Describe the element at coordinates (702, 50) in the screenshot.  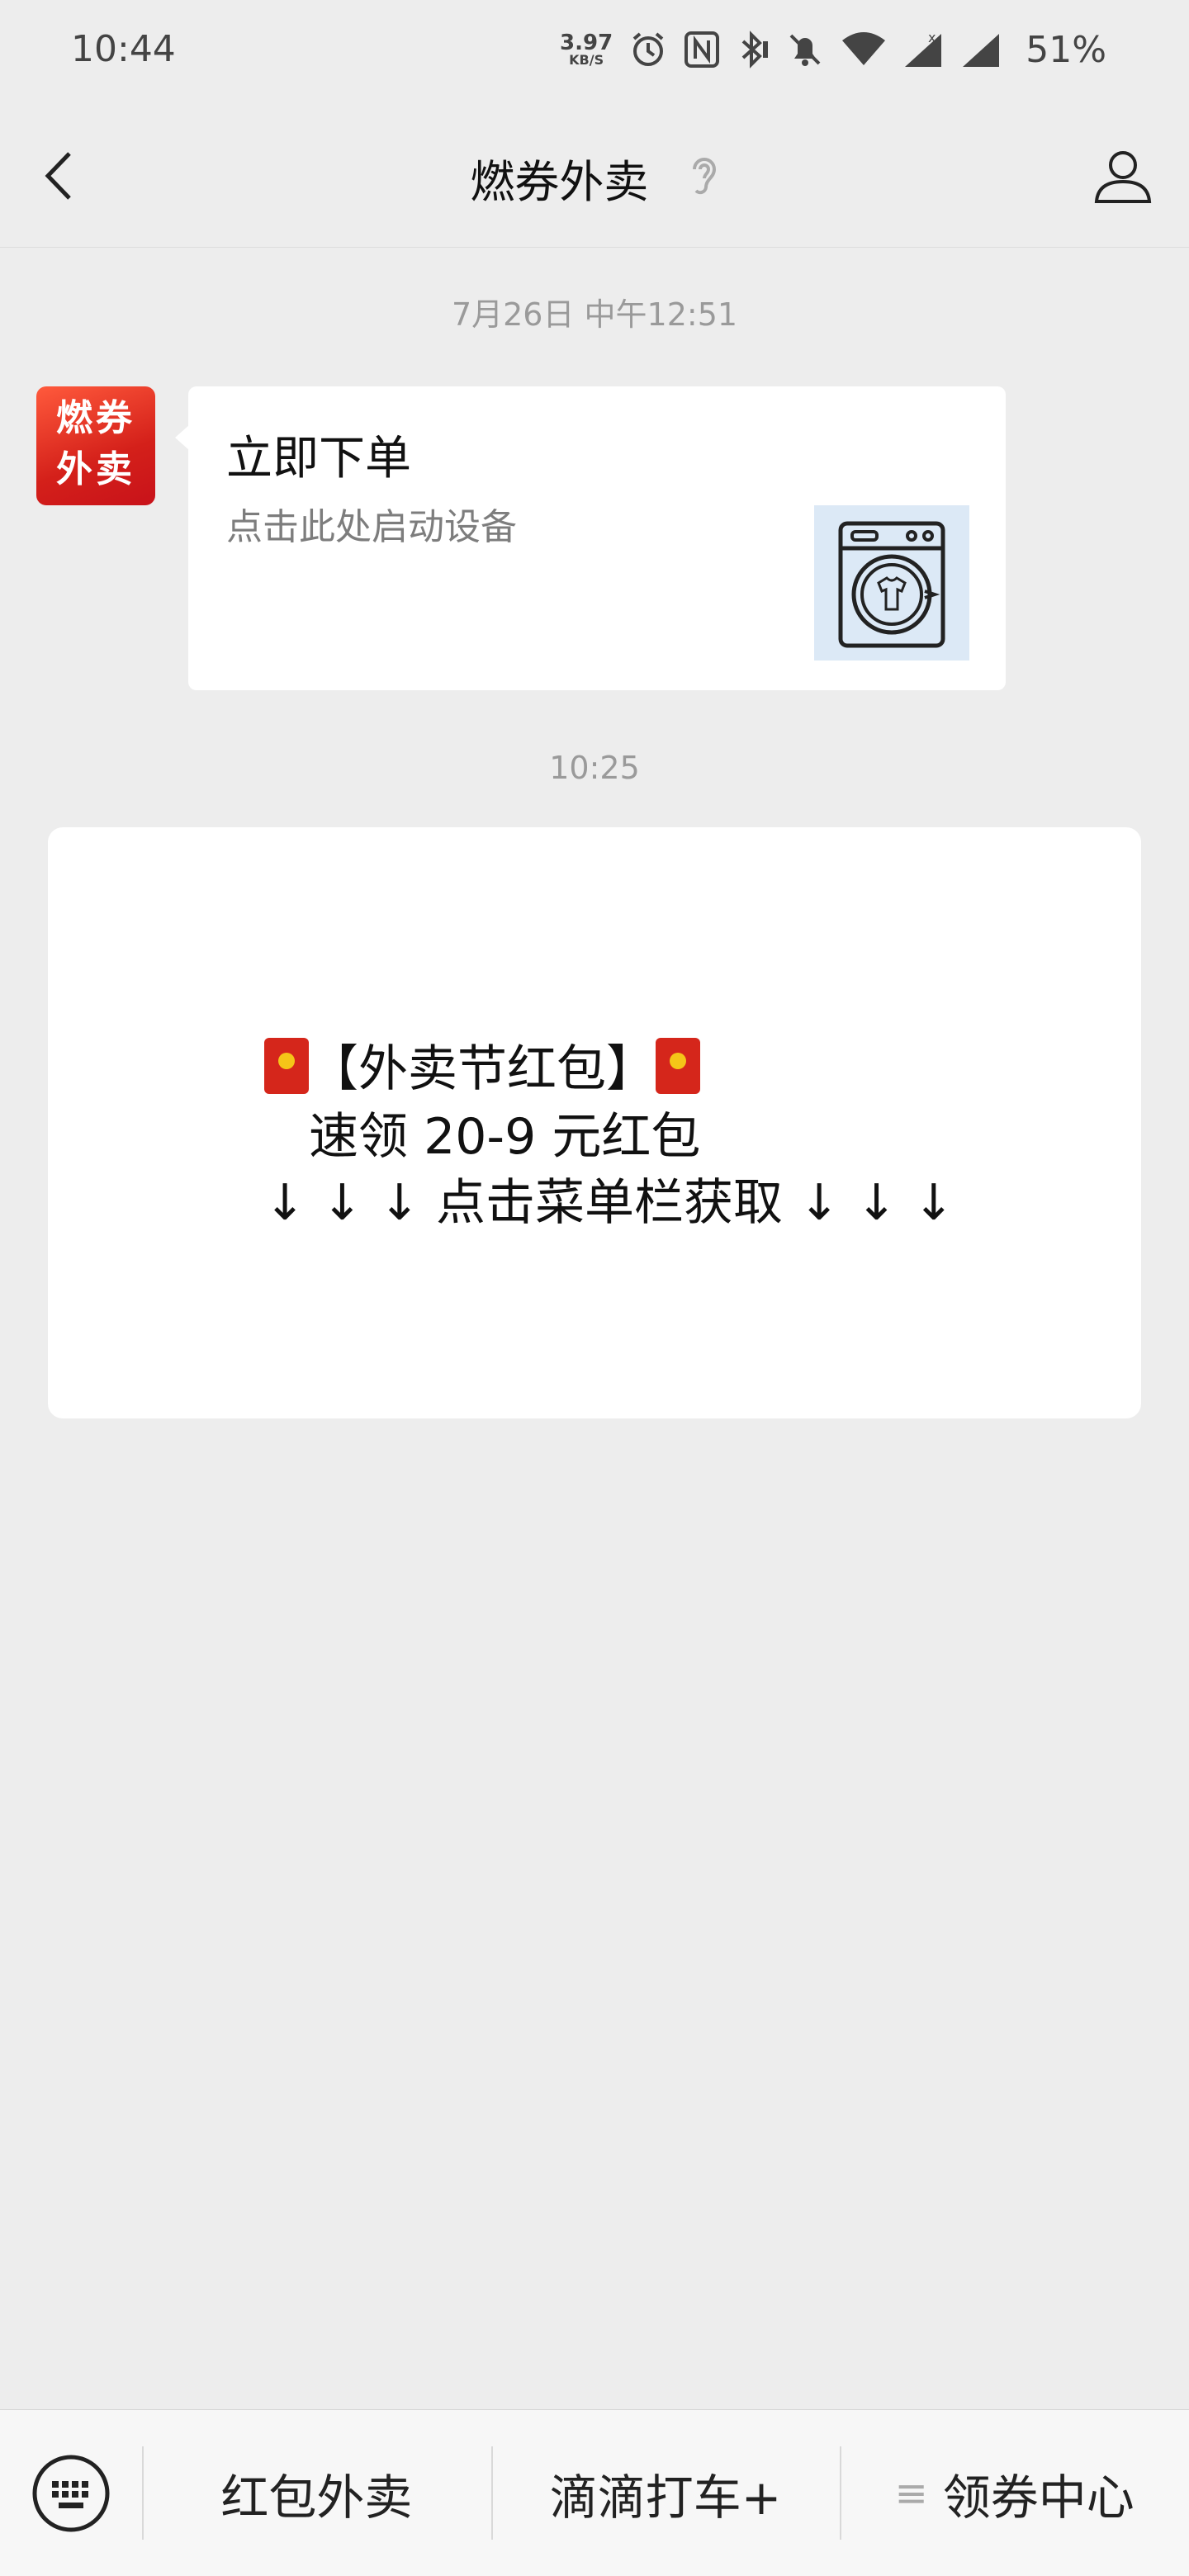
I see `nfc-icon` at that location.